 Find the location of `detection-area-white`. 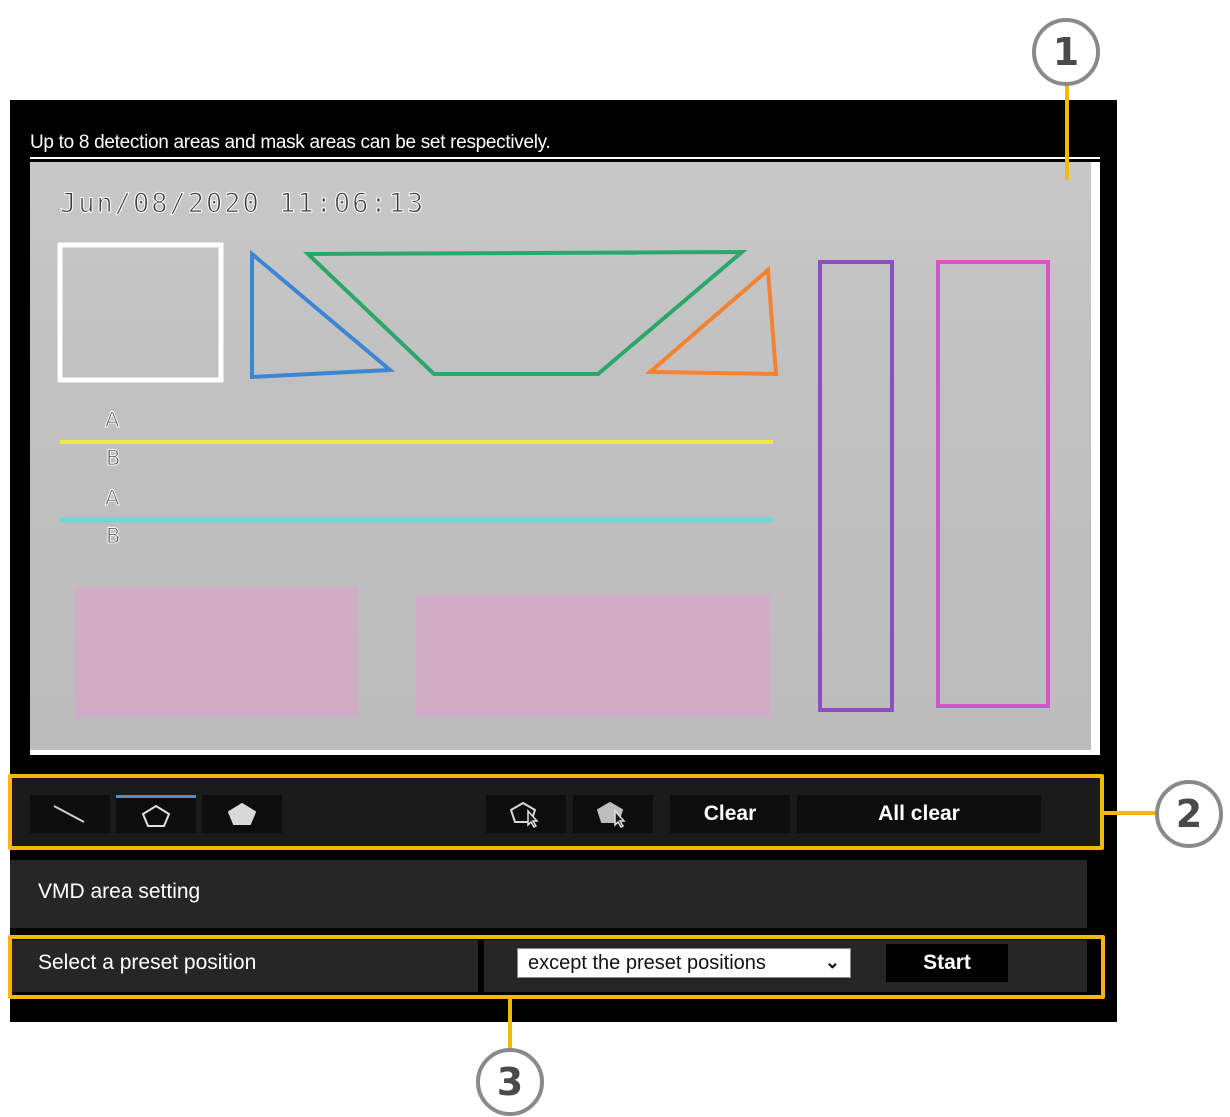

detection-area-white is located at coordinates (140, 312).